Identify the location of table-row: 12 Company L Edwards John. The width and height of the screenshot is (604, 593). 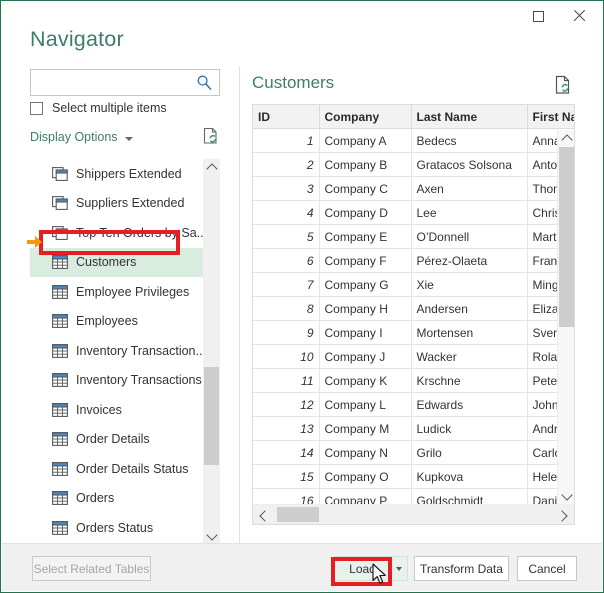
(413, 404).